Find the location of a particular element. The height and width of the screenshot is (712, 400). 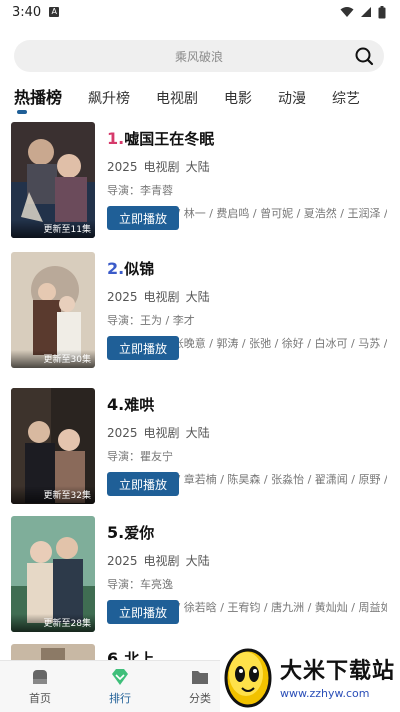

episode-badge: 更新至28集 is located at coordinates (53, 623).